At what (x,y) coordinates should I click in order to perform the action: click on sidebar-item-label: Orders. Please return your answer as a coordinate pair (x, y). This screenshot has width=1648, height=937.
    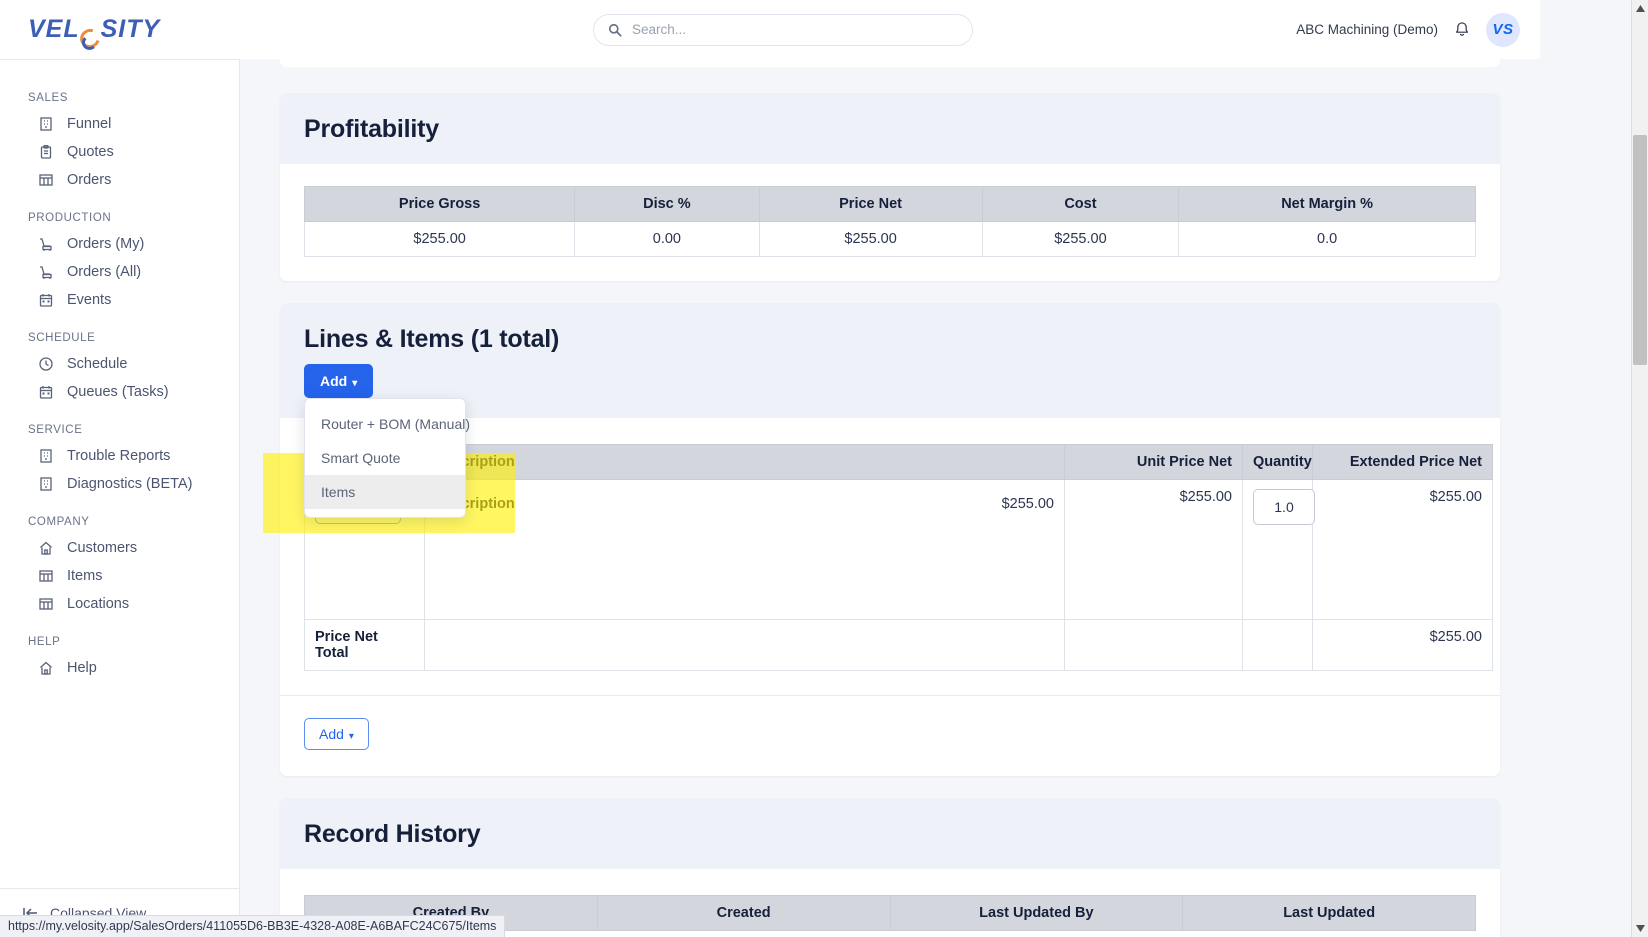
    Looking at the image, I should click on (89, 180).